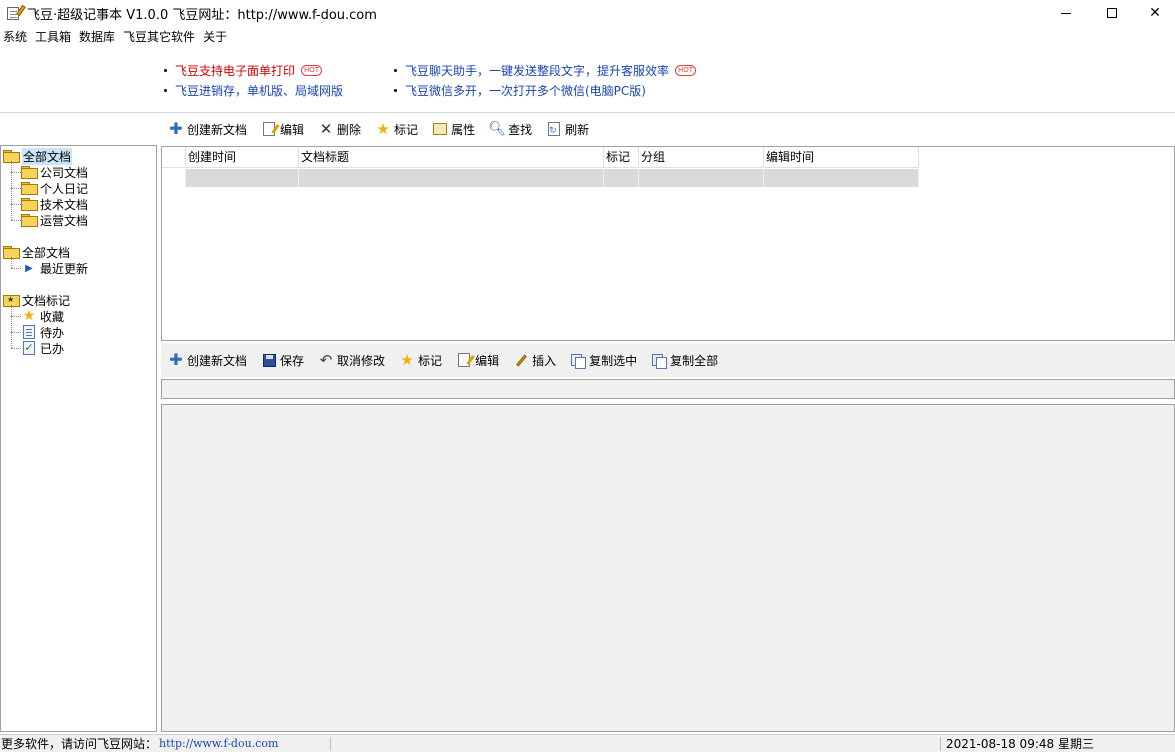  What do you see at coordinates (64, 204) in the screenshot?
I see `tree-label: 技术文档` at bounding box center [64, 204].